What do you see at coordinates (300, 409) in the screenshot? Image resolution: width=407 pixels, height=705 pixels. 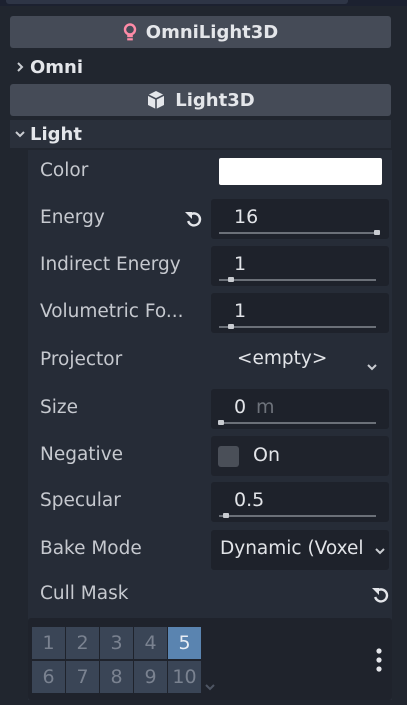 I see `size-spinslider: 0 m` at bounding box center [300, 409].